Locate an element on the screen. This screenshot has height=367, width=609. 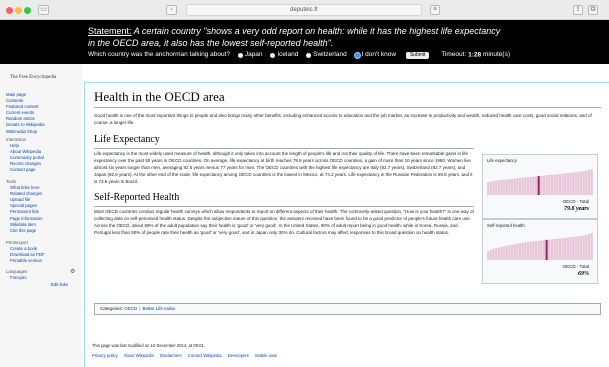
chart-total-value: 79.8 years is located at coordinates (576, 209).